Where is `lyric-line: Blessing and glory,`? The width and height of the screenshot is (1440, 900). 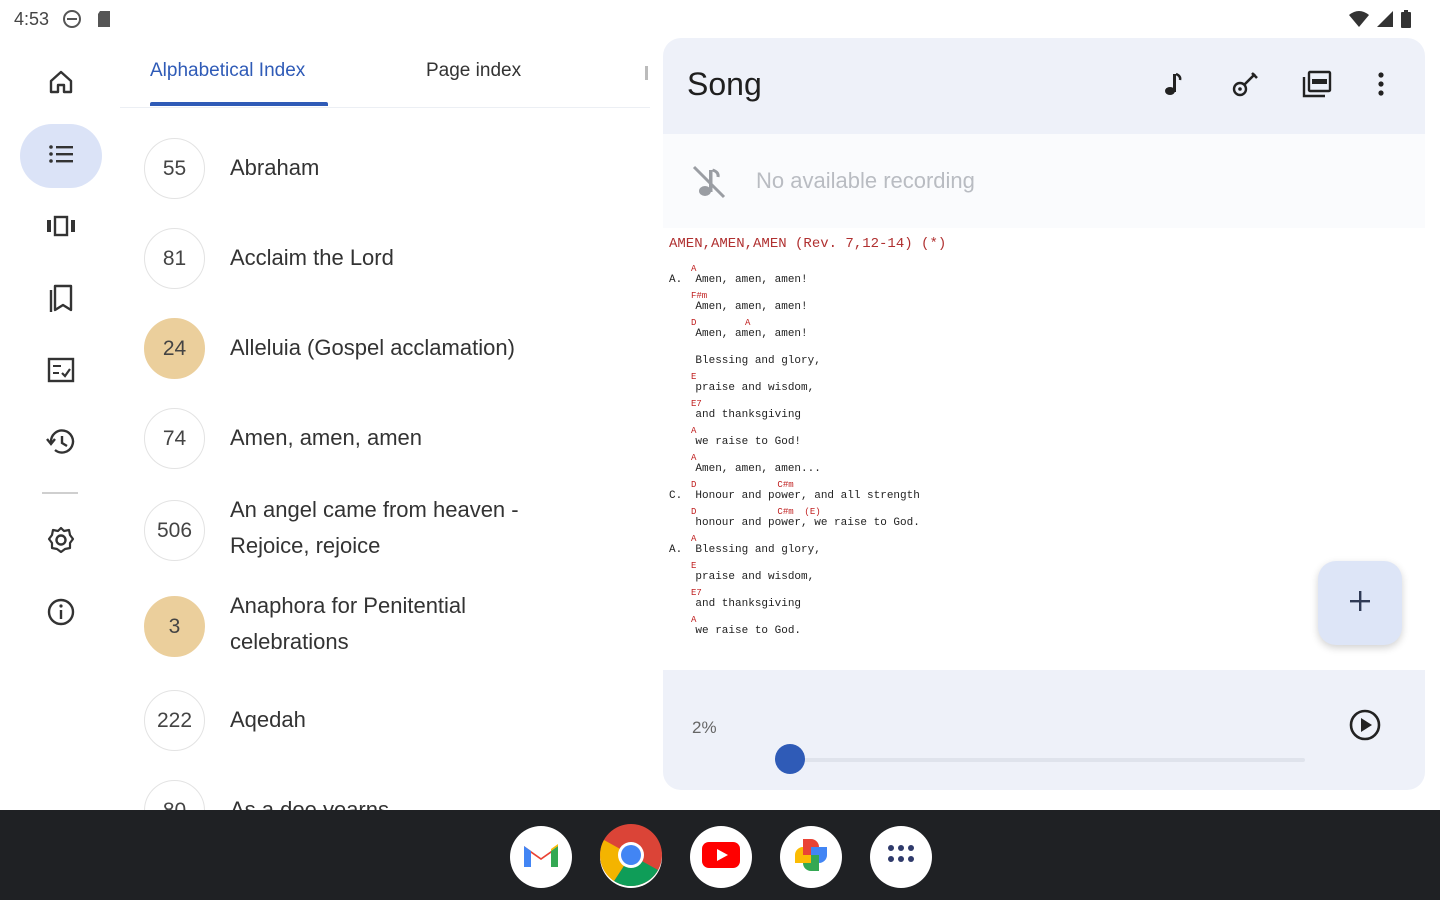 lyric-line: Blessing and glory, is located at coordinates (745, 361).